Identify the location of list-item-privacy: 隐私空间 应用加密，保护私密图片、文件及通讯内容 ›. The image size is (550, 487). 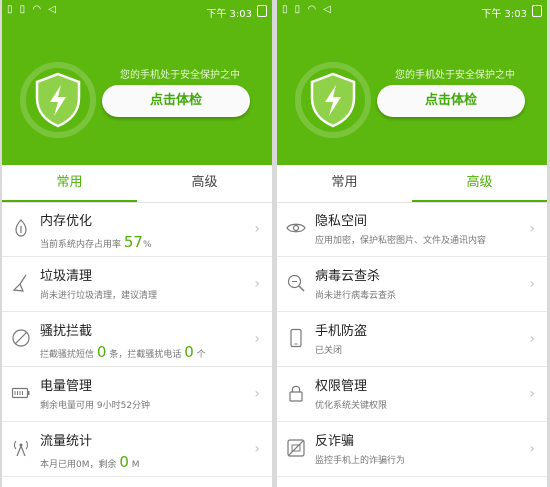
(412, 229).